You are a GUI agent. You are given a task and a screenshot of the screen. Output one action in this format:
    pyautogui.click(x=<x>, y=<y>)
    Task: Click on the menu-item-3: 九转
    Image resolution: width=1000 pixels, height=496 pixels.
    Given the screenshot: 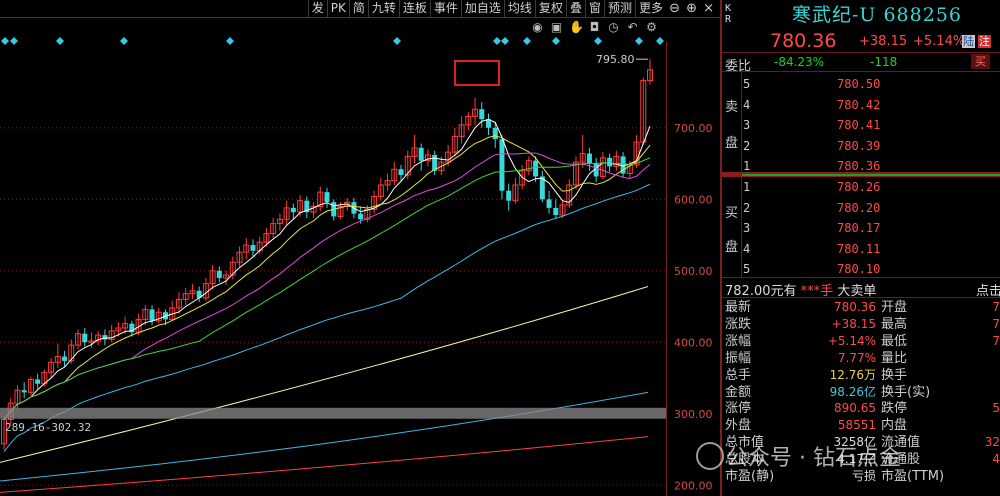 What is the action you would take?
    pyautogui.click(x=383, y=8)
    